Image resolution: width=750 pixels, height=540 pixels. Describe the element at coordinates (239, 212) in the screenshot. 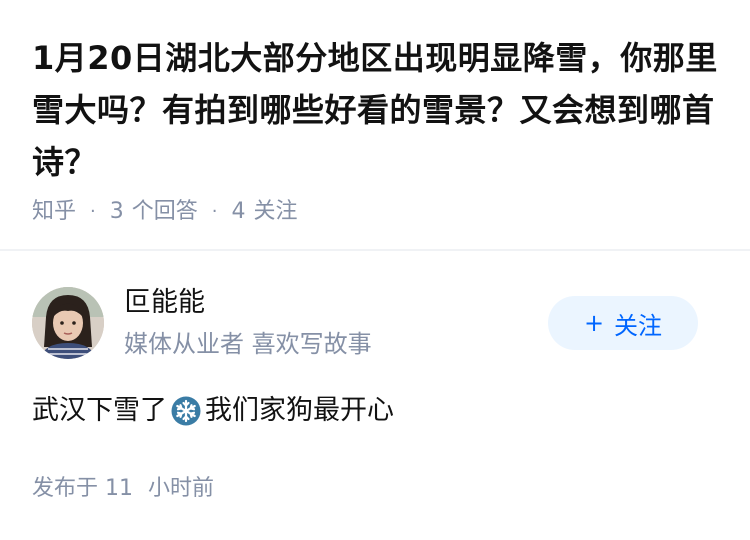

I see `follow-count: 4` at that location.